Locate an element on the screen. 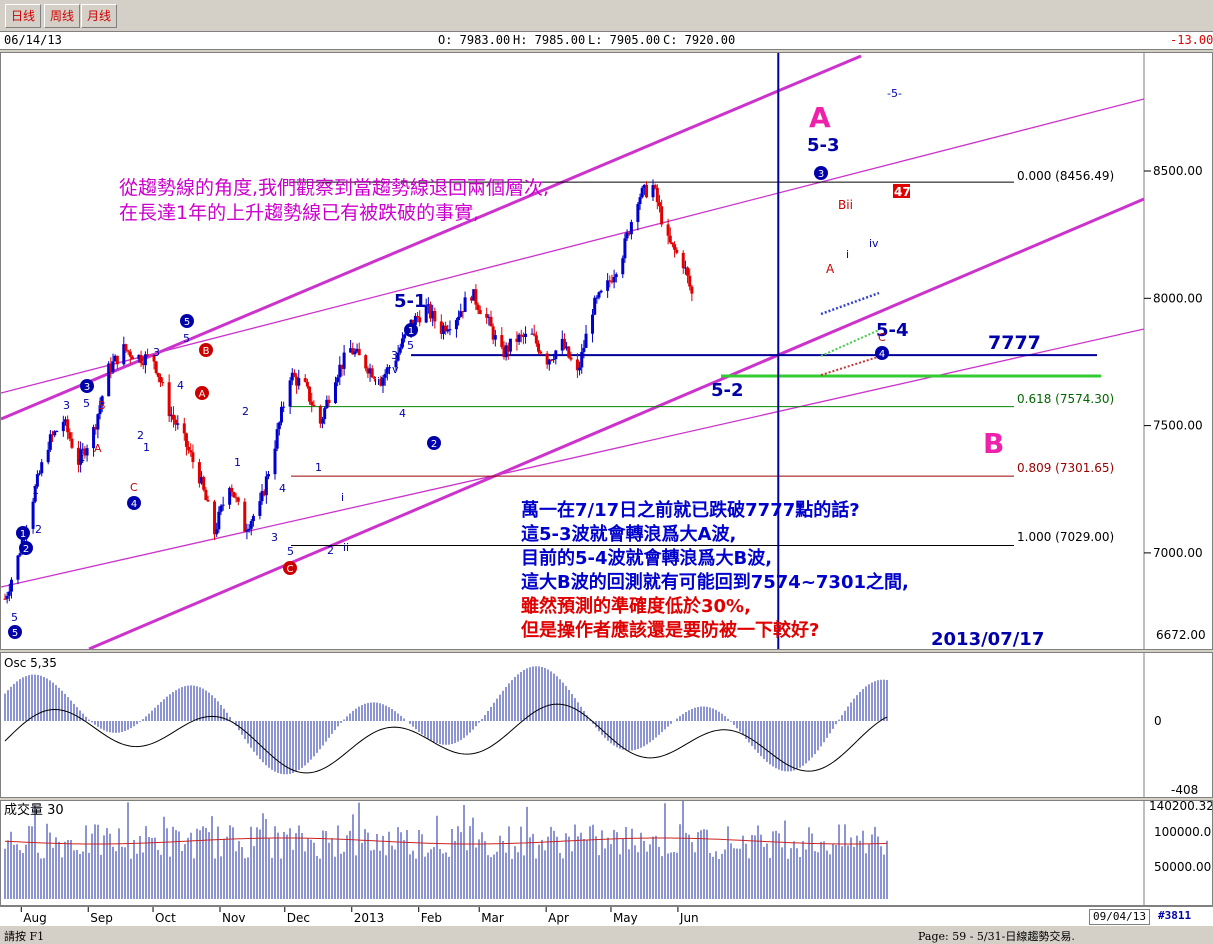 This screenshot has height=944, width=1213. wave-circle-4-aug: 4 is located at coordinates (134, 503).